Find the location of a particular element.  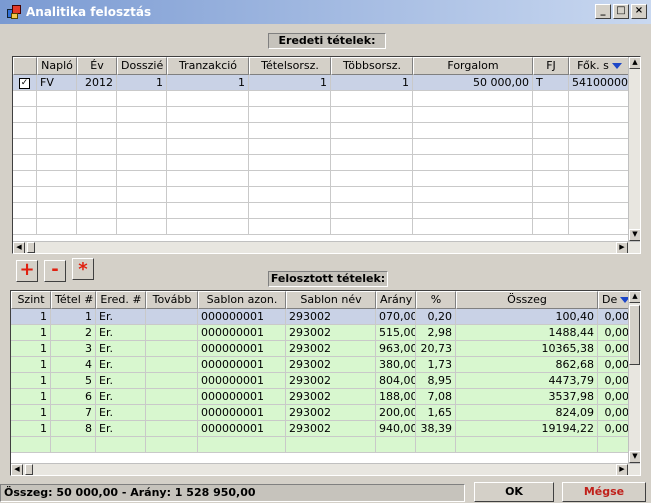

ok-button: OK is located at coordinates (514, 492).